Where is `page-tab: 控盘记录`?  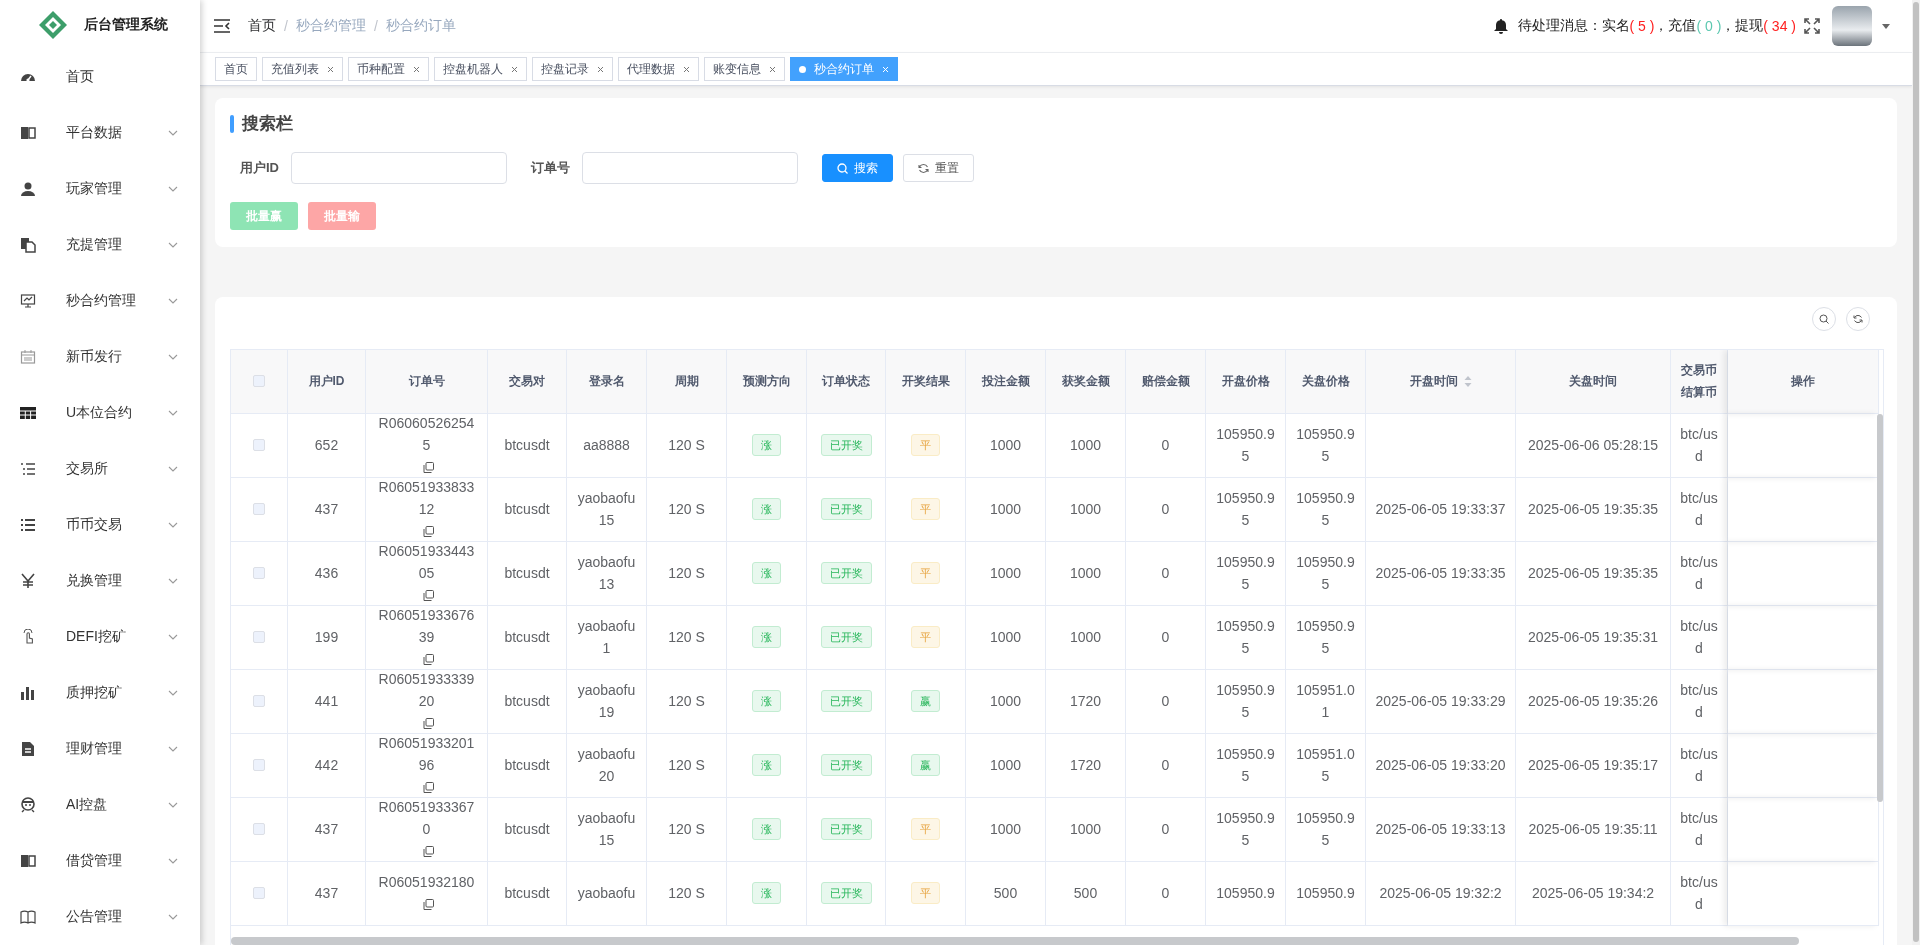
page-tab: 控盘记录 is located at coordinates (572, 69).